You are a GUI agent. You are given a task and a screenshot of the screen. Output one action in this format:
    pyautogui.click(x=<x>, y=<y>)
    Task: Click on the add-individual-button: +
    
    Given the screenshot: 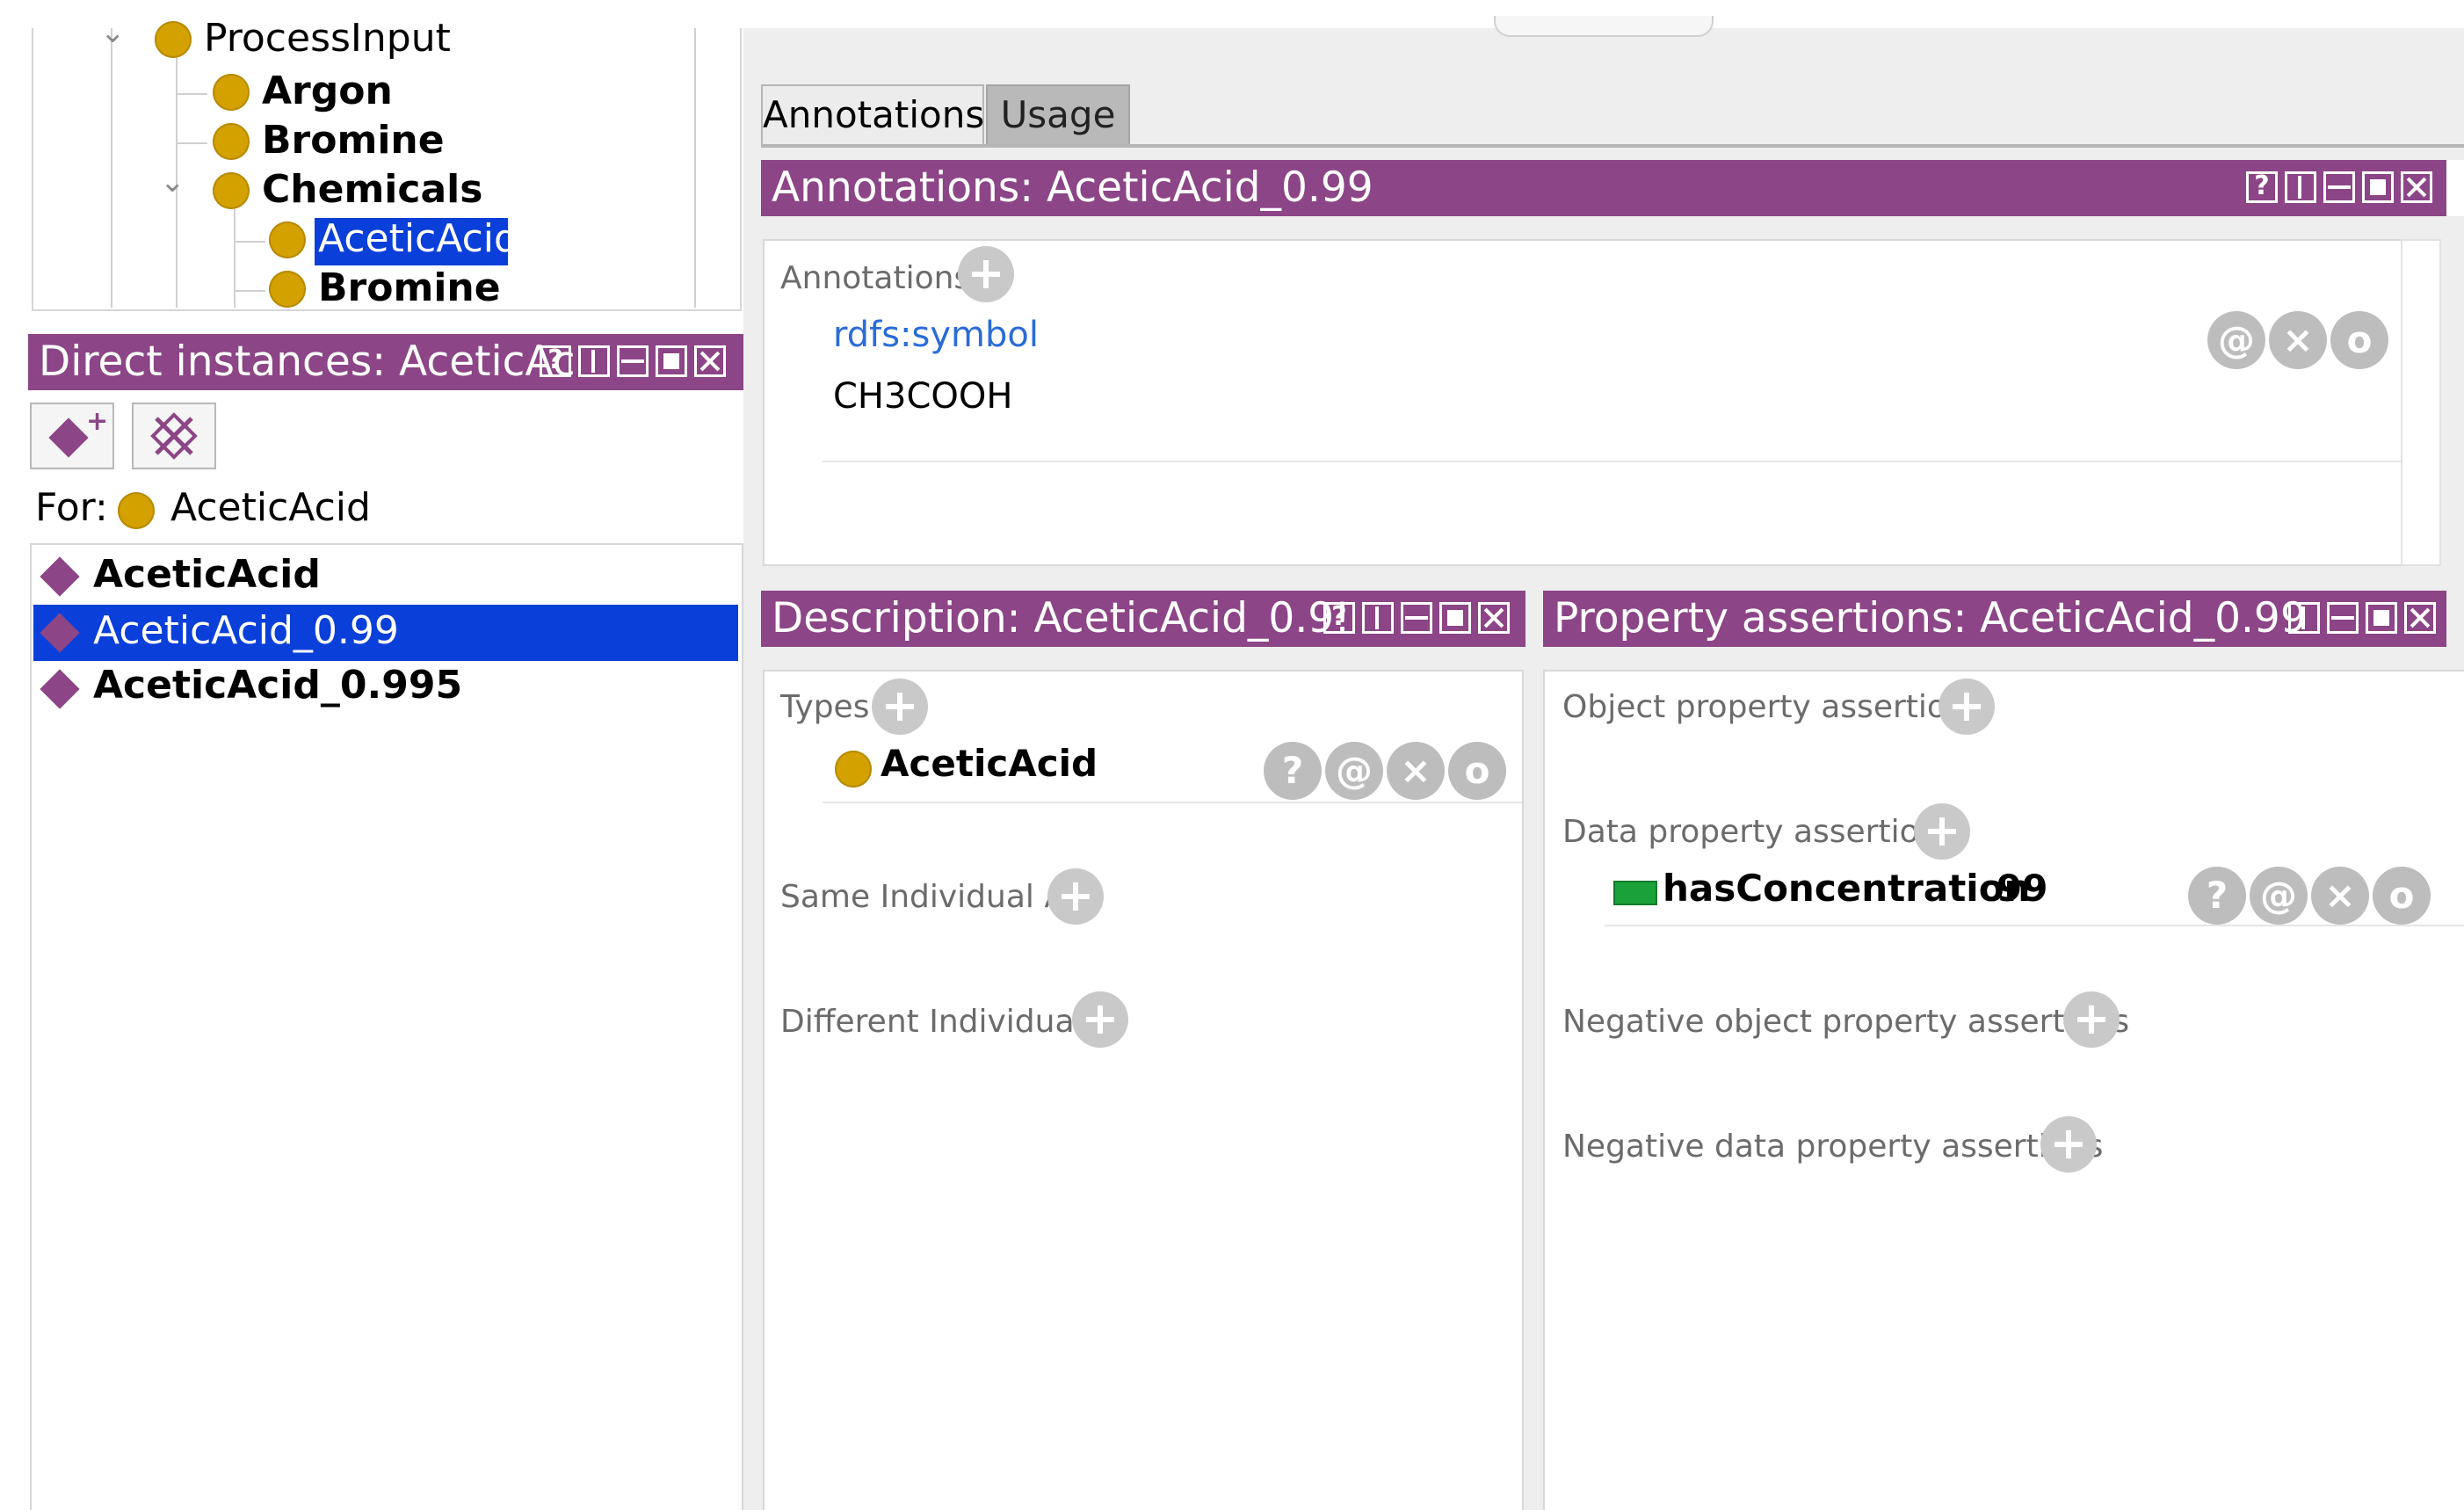 What is the action you would take?
    pyautogui.click(x=72, y=436)
    